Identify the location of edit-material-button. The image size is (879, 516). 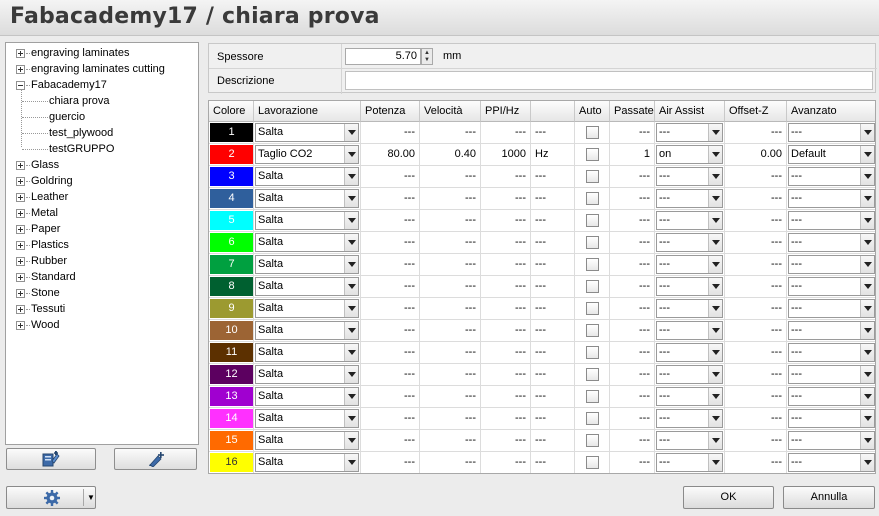
(51, 459).